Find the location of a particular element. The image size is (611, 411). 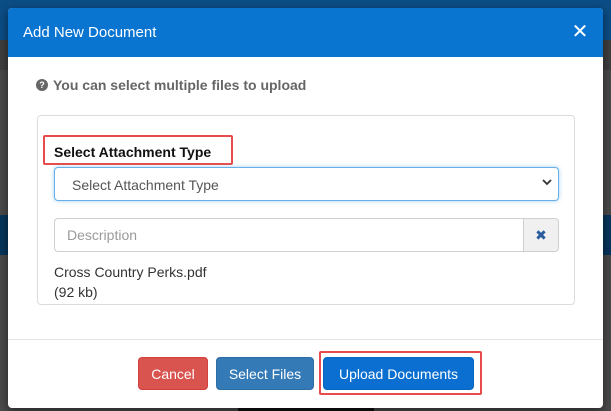

modal-header: Add New Document ✕ is located at coordinates (305, 32).